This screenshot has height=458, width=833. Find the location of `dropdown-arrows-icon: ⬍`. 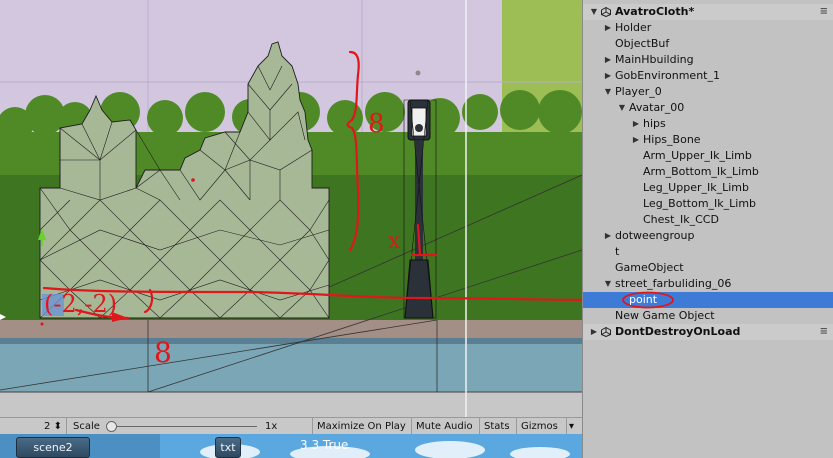

dropdown-arrows-icon: ⬍ is located at coordinates (57, 426).